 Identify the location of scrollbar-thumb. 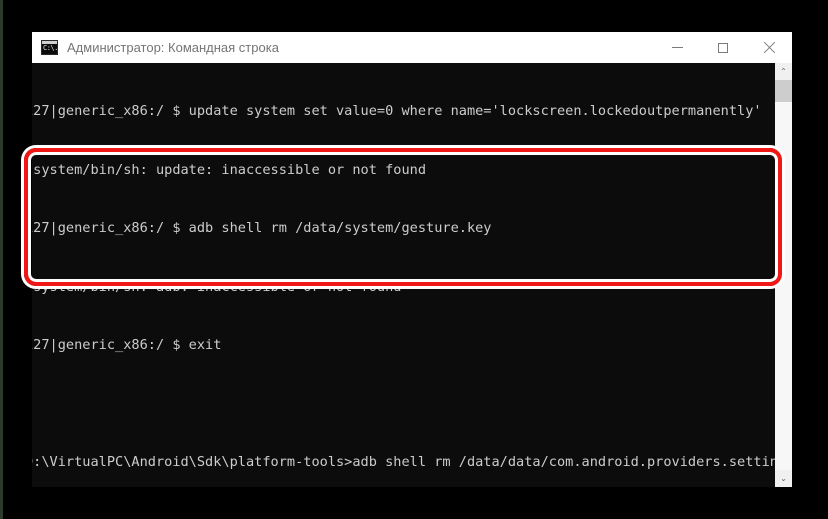
(783, 91).